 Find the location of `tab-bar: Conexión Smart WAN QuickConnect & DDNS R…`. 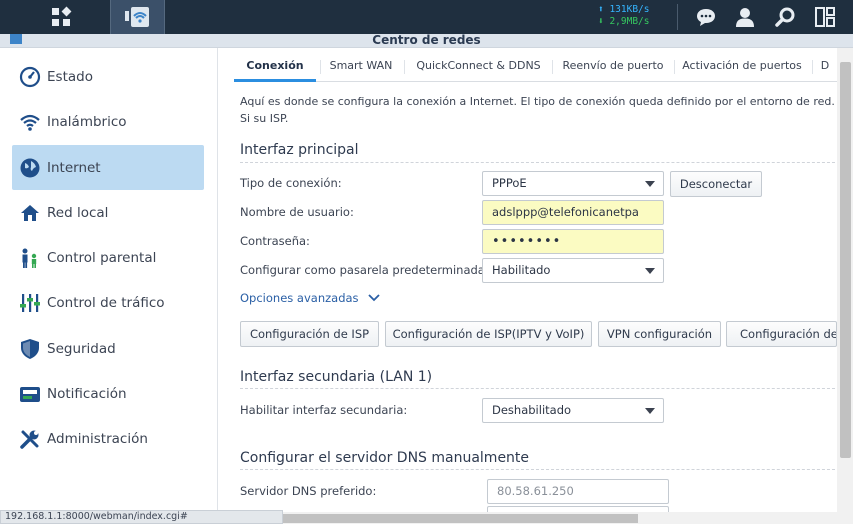

tab-bar: Conexión Smart WAN QuickConnect & DDNS R… is located at coordinates (535, 67).